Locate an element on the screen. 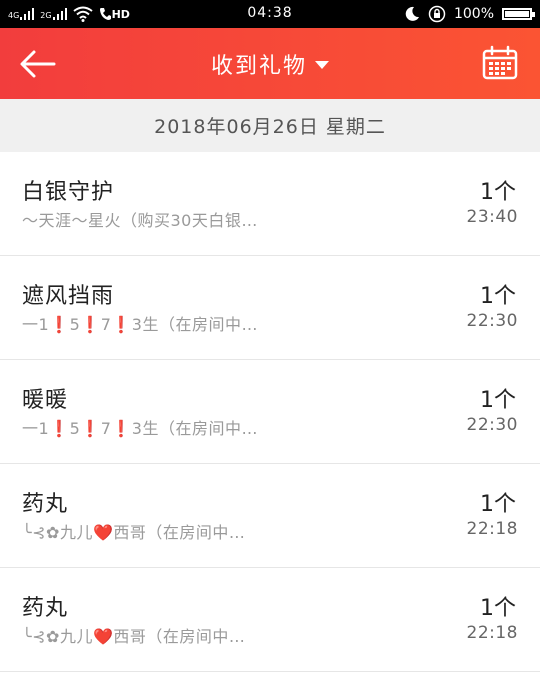 The image size is (540, 680). caret-down-icon is located at coordinates (322, 64).